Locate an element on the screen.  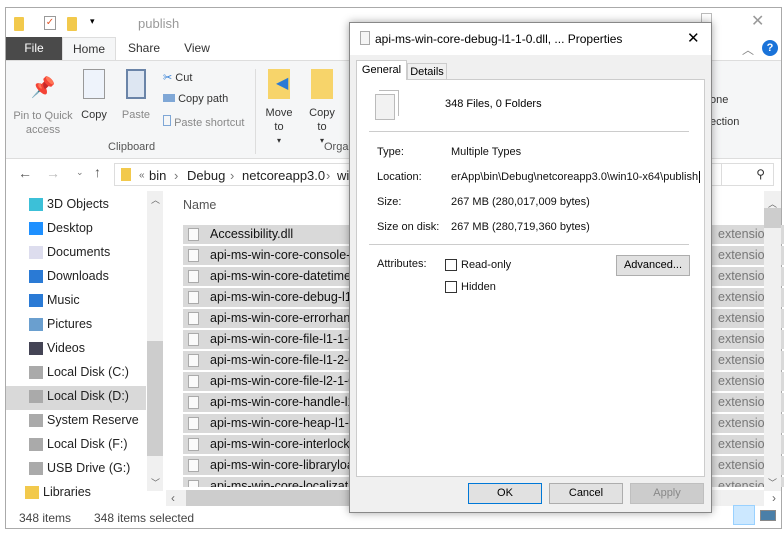
cut-button: ✂ Cut is located at coordinates (177, 77).